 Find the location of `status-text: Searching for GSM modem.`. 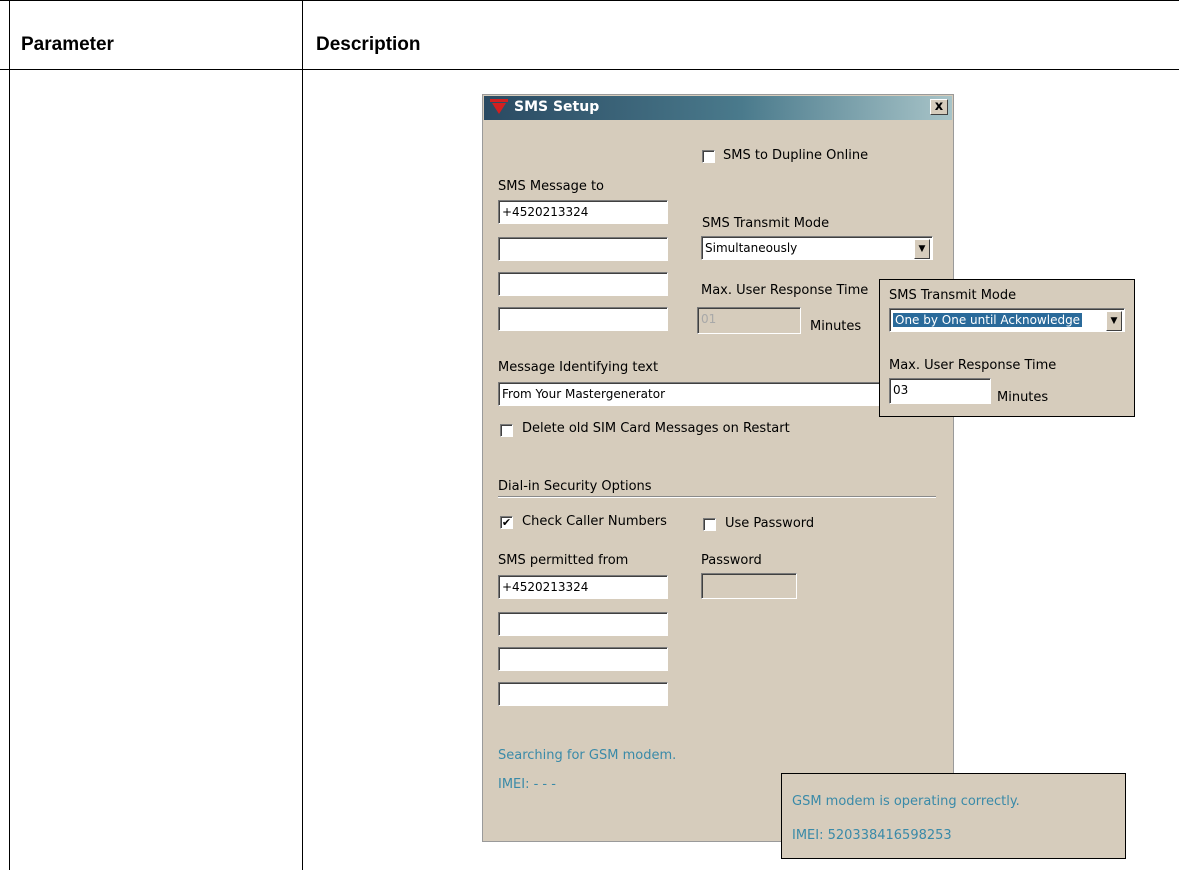

status-text: Searching for GSM modem. is located at coordinates (587, 755).